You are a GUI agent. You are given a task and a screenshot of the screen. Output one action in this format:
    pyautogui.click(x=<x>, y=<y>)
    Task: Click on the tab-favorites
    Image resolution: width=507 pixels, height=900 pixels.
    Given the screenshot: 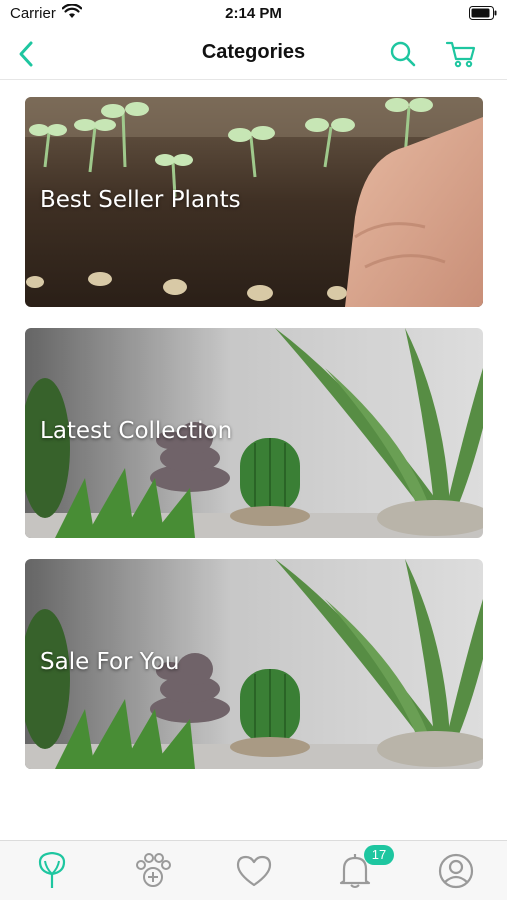 What is the action you would take?
    pyautogui.click(x=254, y=871)
    